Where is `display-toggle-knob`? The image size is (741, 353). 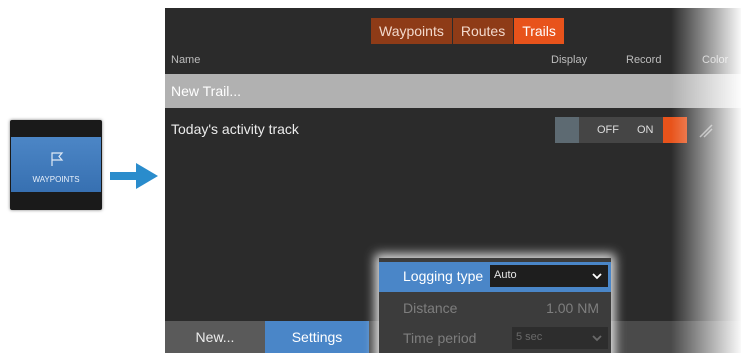 display-toggle-knob is located at coordinates (567, 130).